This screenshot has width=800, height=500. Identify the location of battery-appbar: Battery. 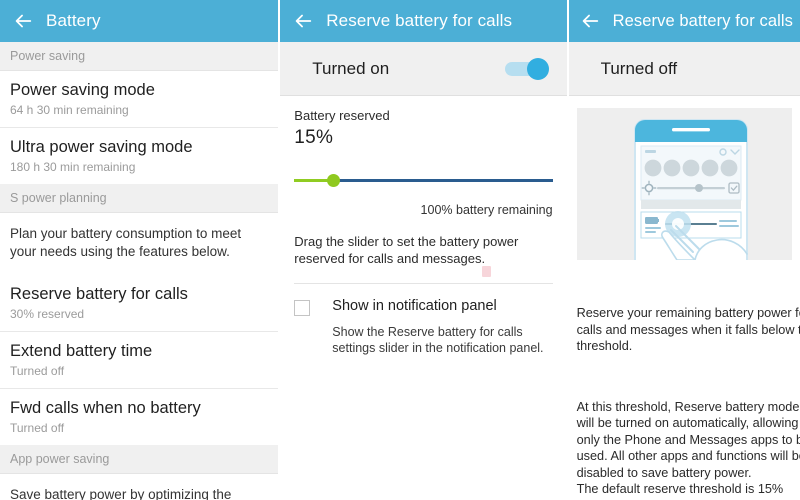
(139, 21).